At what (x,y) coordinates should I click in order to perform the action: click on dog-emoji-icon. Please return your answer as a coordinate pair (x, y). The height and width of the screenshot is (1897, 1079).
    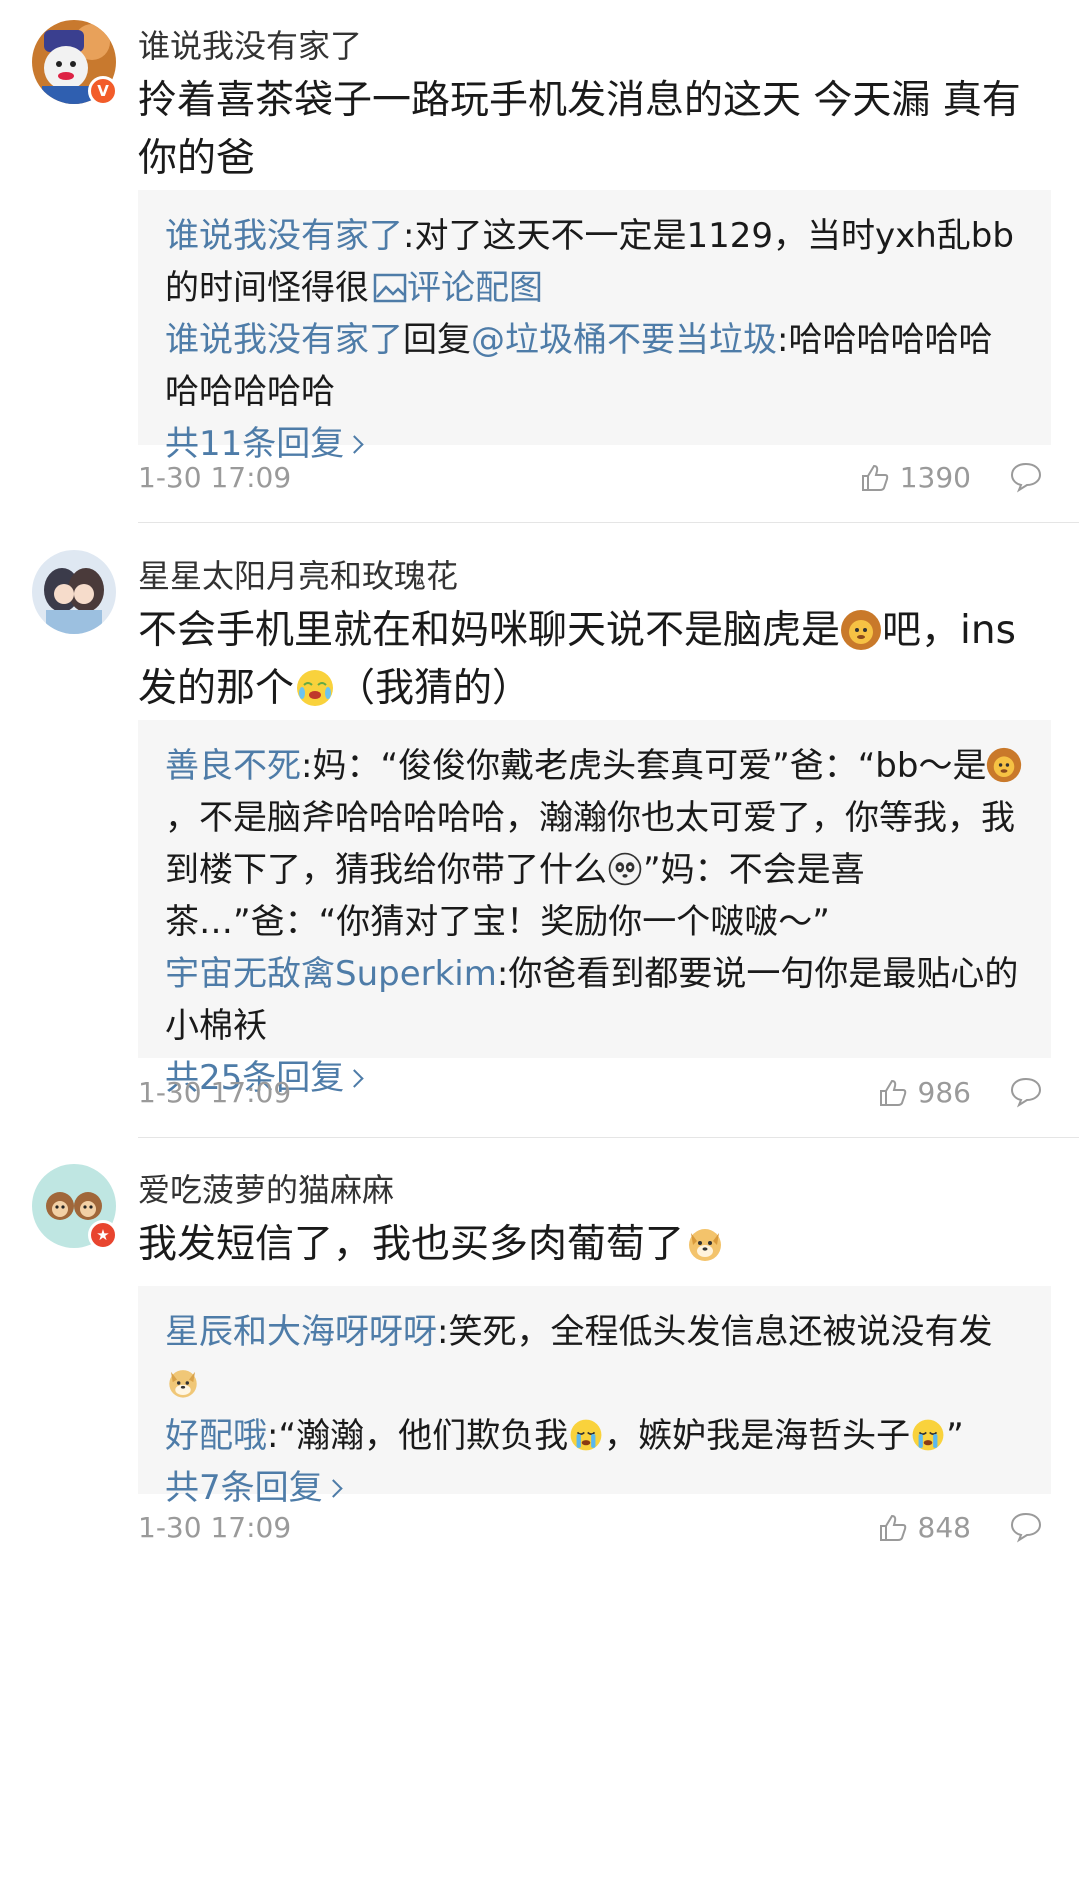
    Looking at the image, I should click on (705, 1245).